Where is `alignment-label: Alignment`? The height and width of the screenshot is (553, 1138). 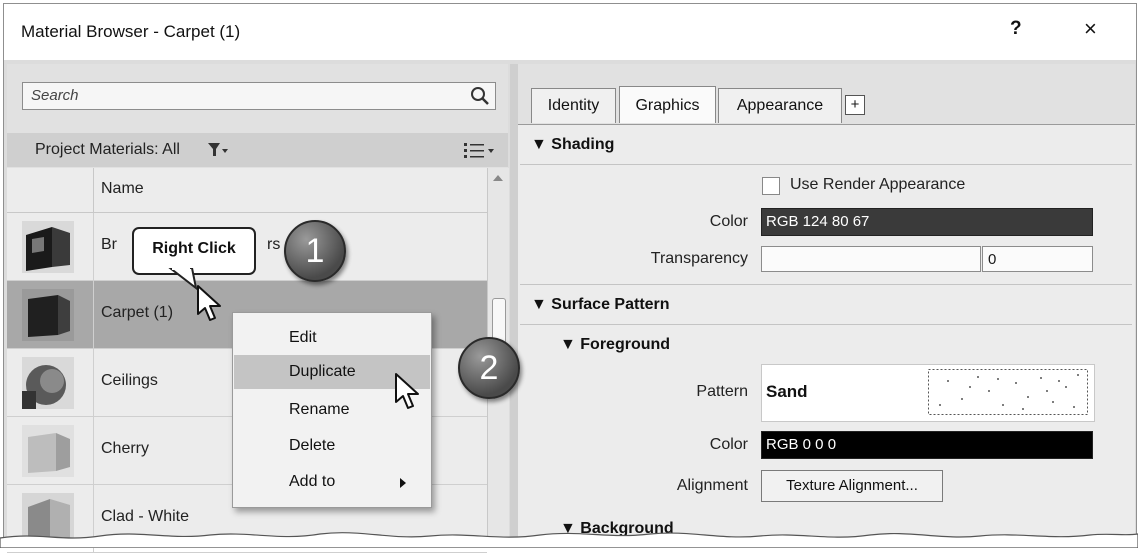
alignment-label: Alignment is located at coordinates (712, 485).